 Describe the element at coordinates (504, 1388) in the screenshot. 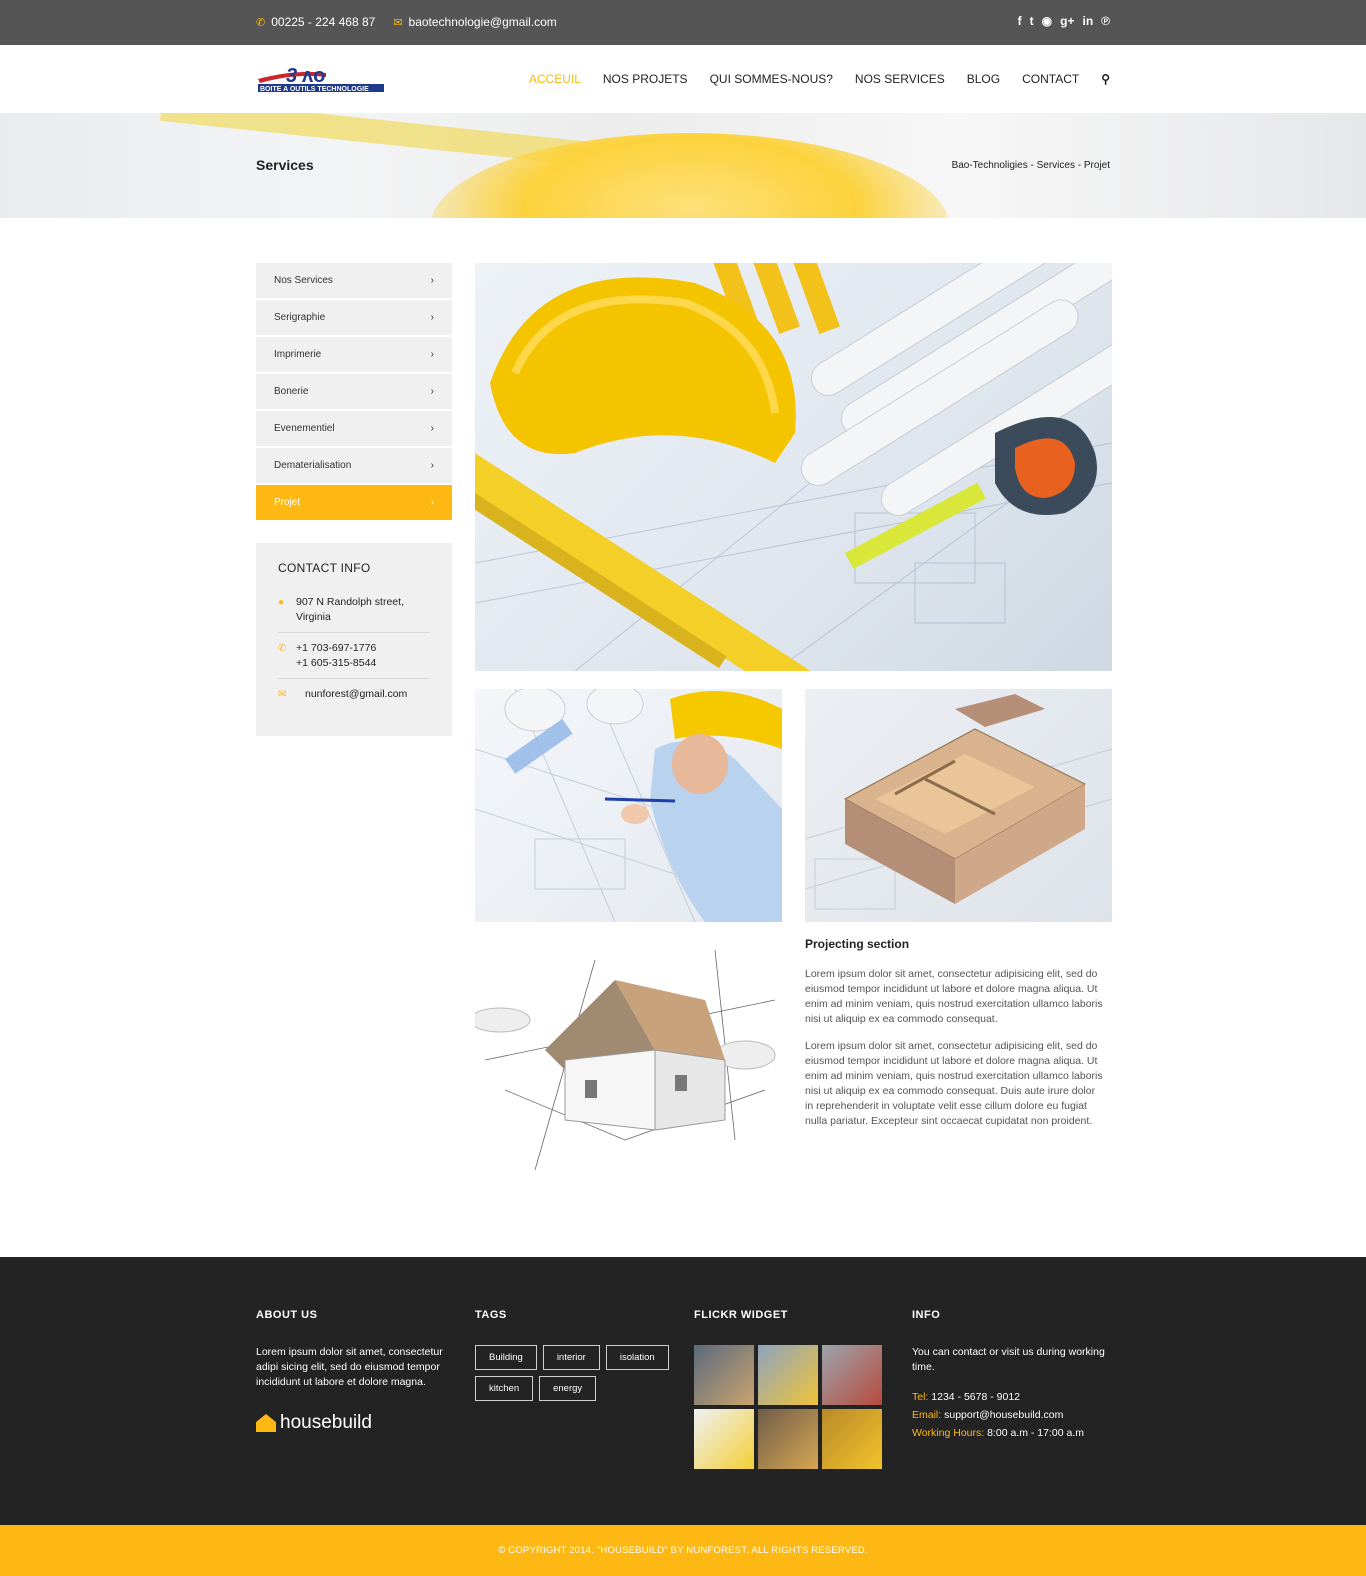

I see `tag-kitchen: kitchen` at that location.